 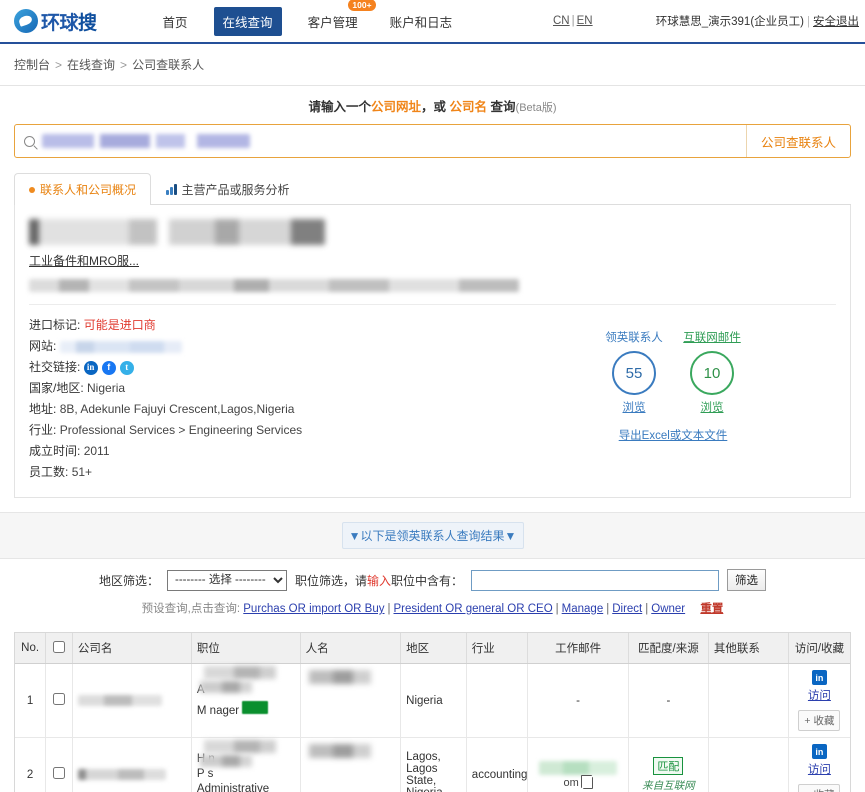 What do you see at coordinates (108, 367) in the screenshot?
I see `facebook-icon: f` at bounding box center [108, 367].